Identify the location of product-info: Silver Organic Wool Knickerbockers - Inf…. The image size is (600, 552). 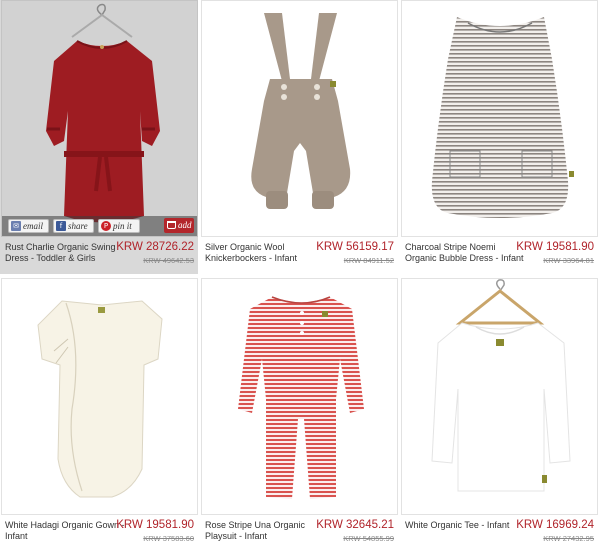
(300, 256).